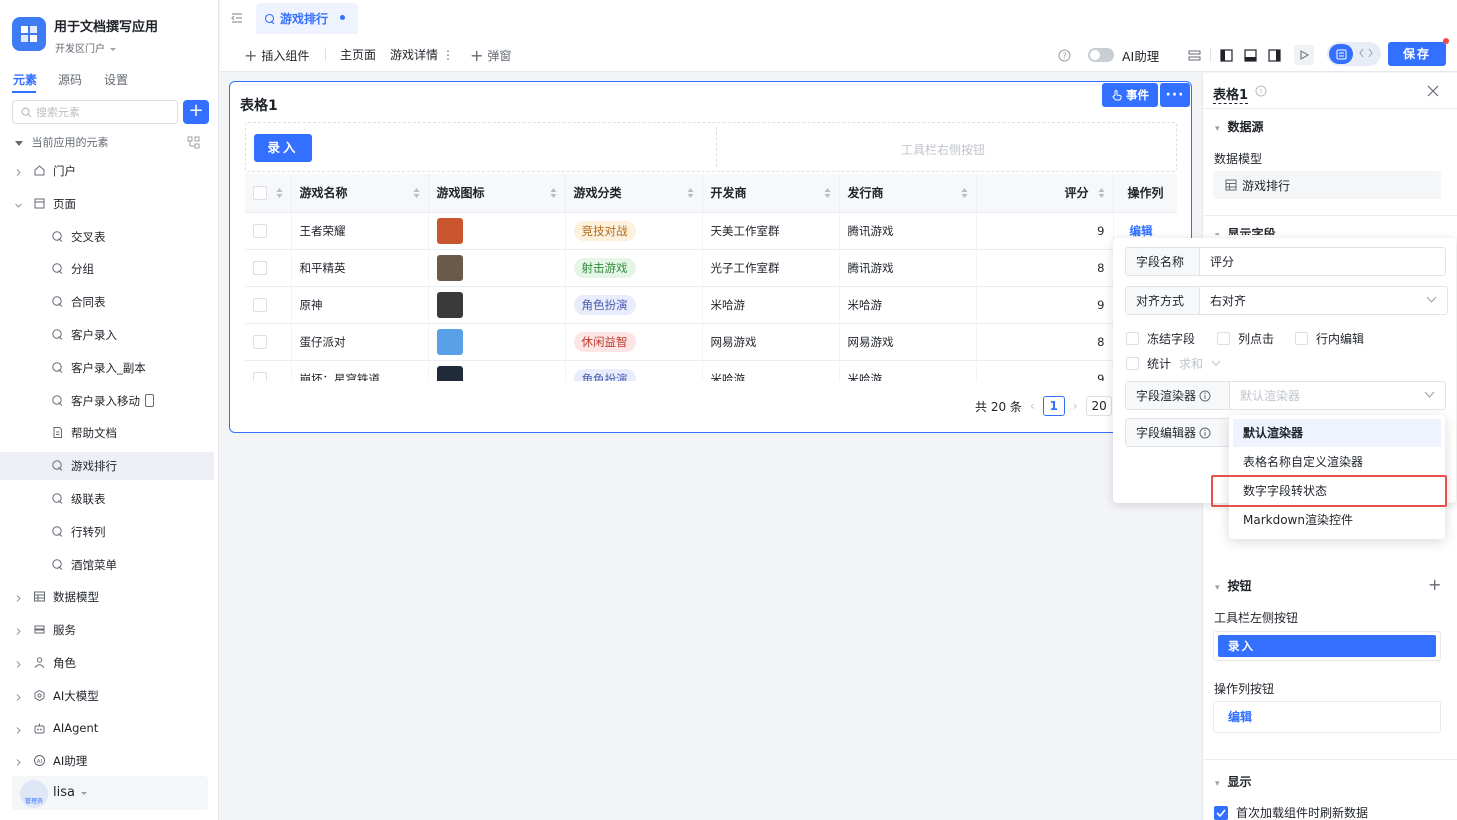 The image size is (1457, 820). Describe the element at coordinates (1250, 55) in the screenshot. I see `bottom-panel-icon` at that location.